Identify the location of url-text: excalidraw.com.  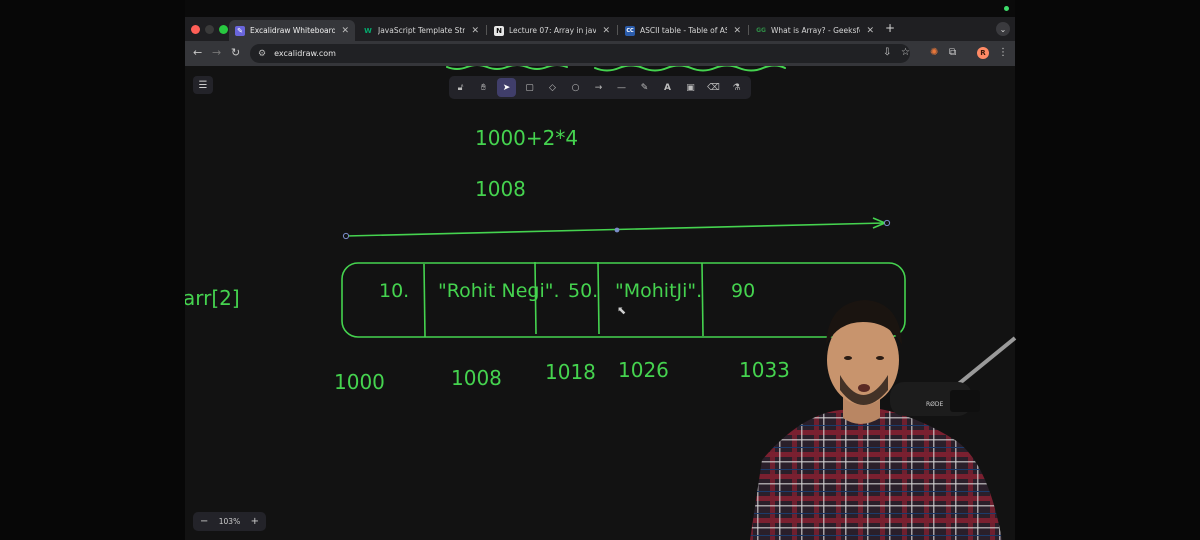
(305, 53).